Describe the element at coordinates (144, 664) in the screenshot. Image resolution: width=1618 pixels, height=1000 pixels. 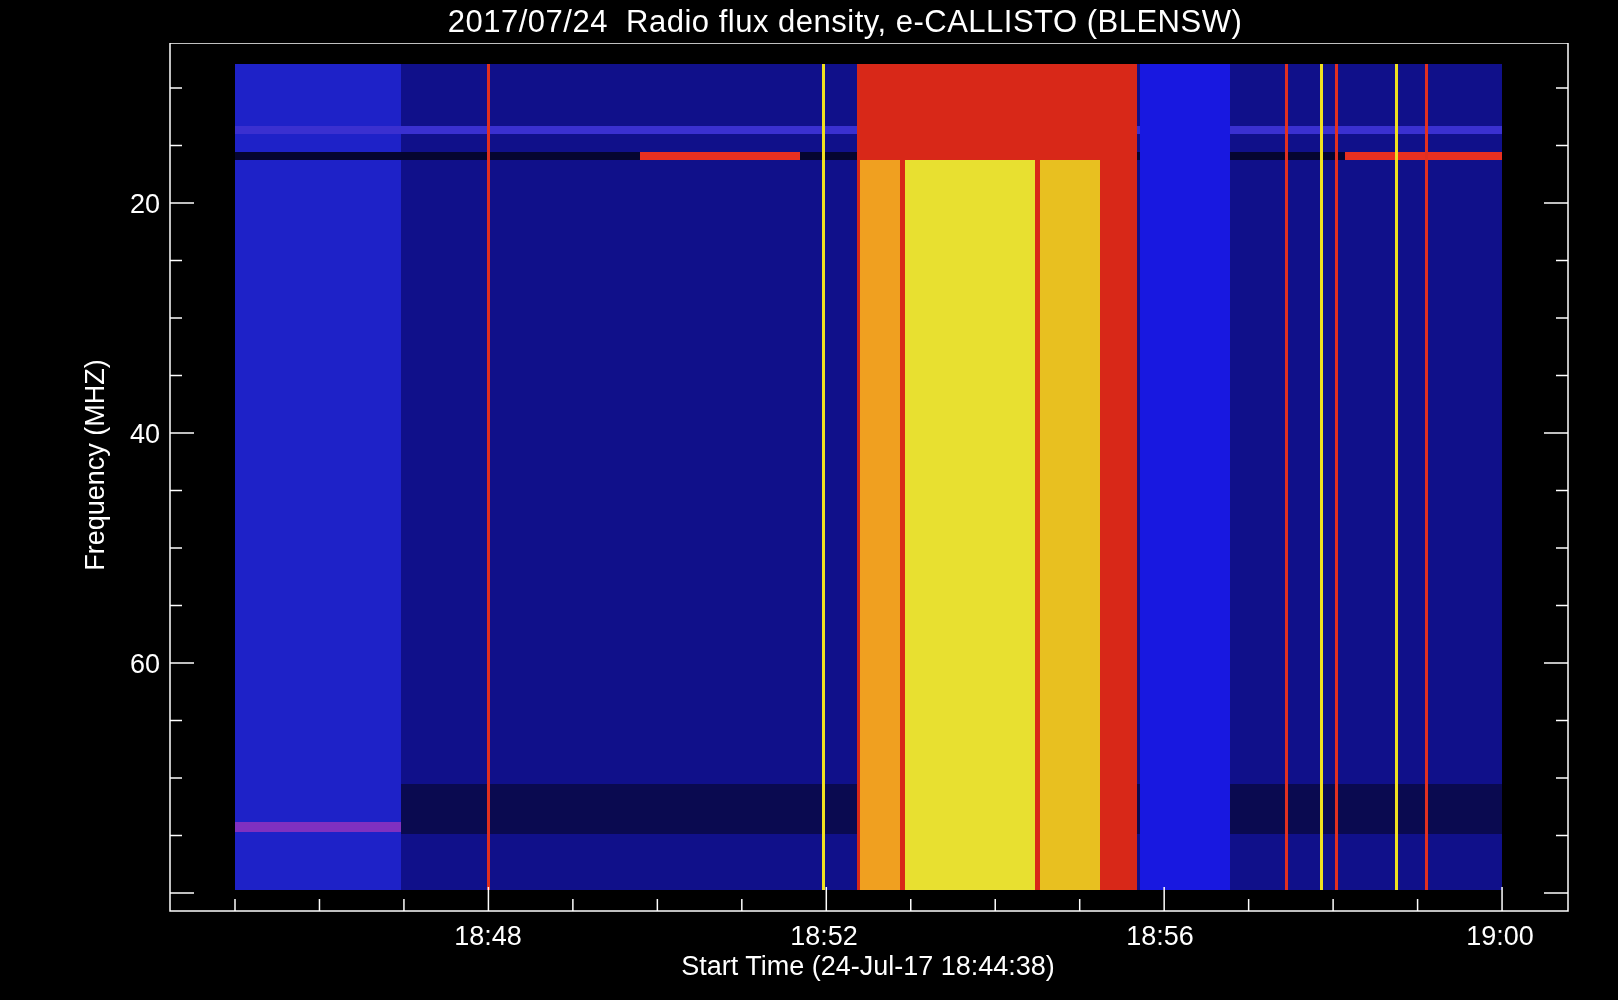
I see `y-tick-label: 60` at that location.